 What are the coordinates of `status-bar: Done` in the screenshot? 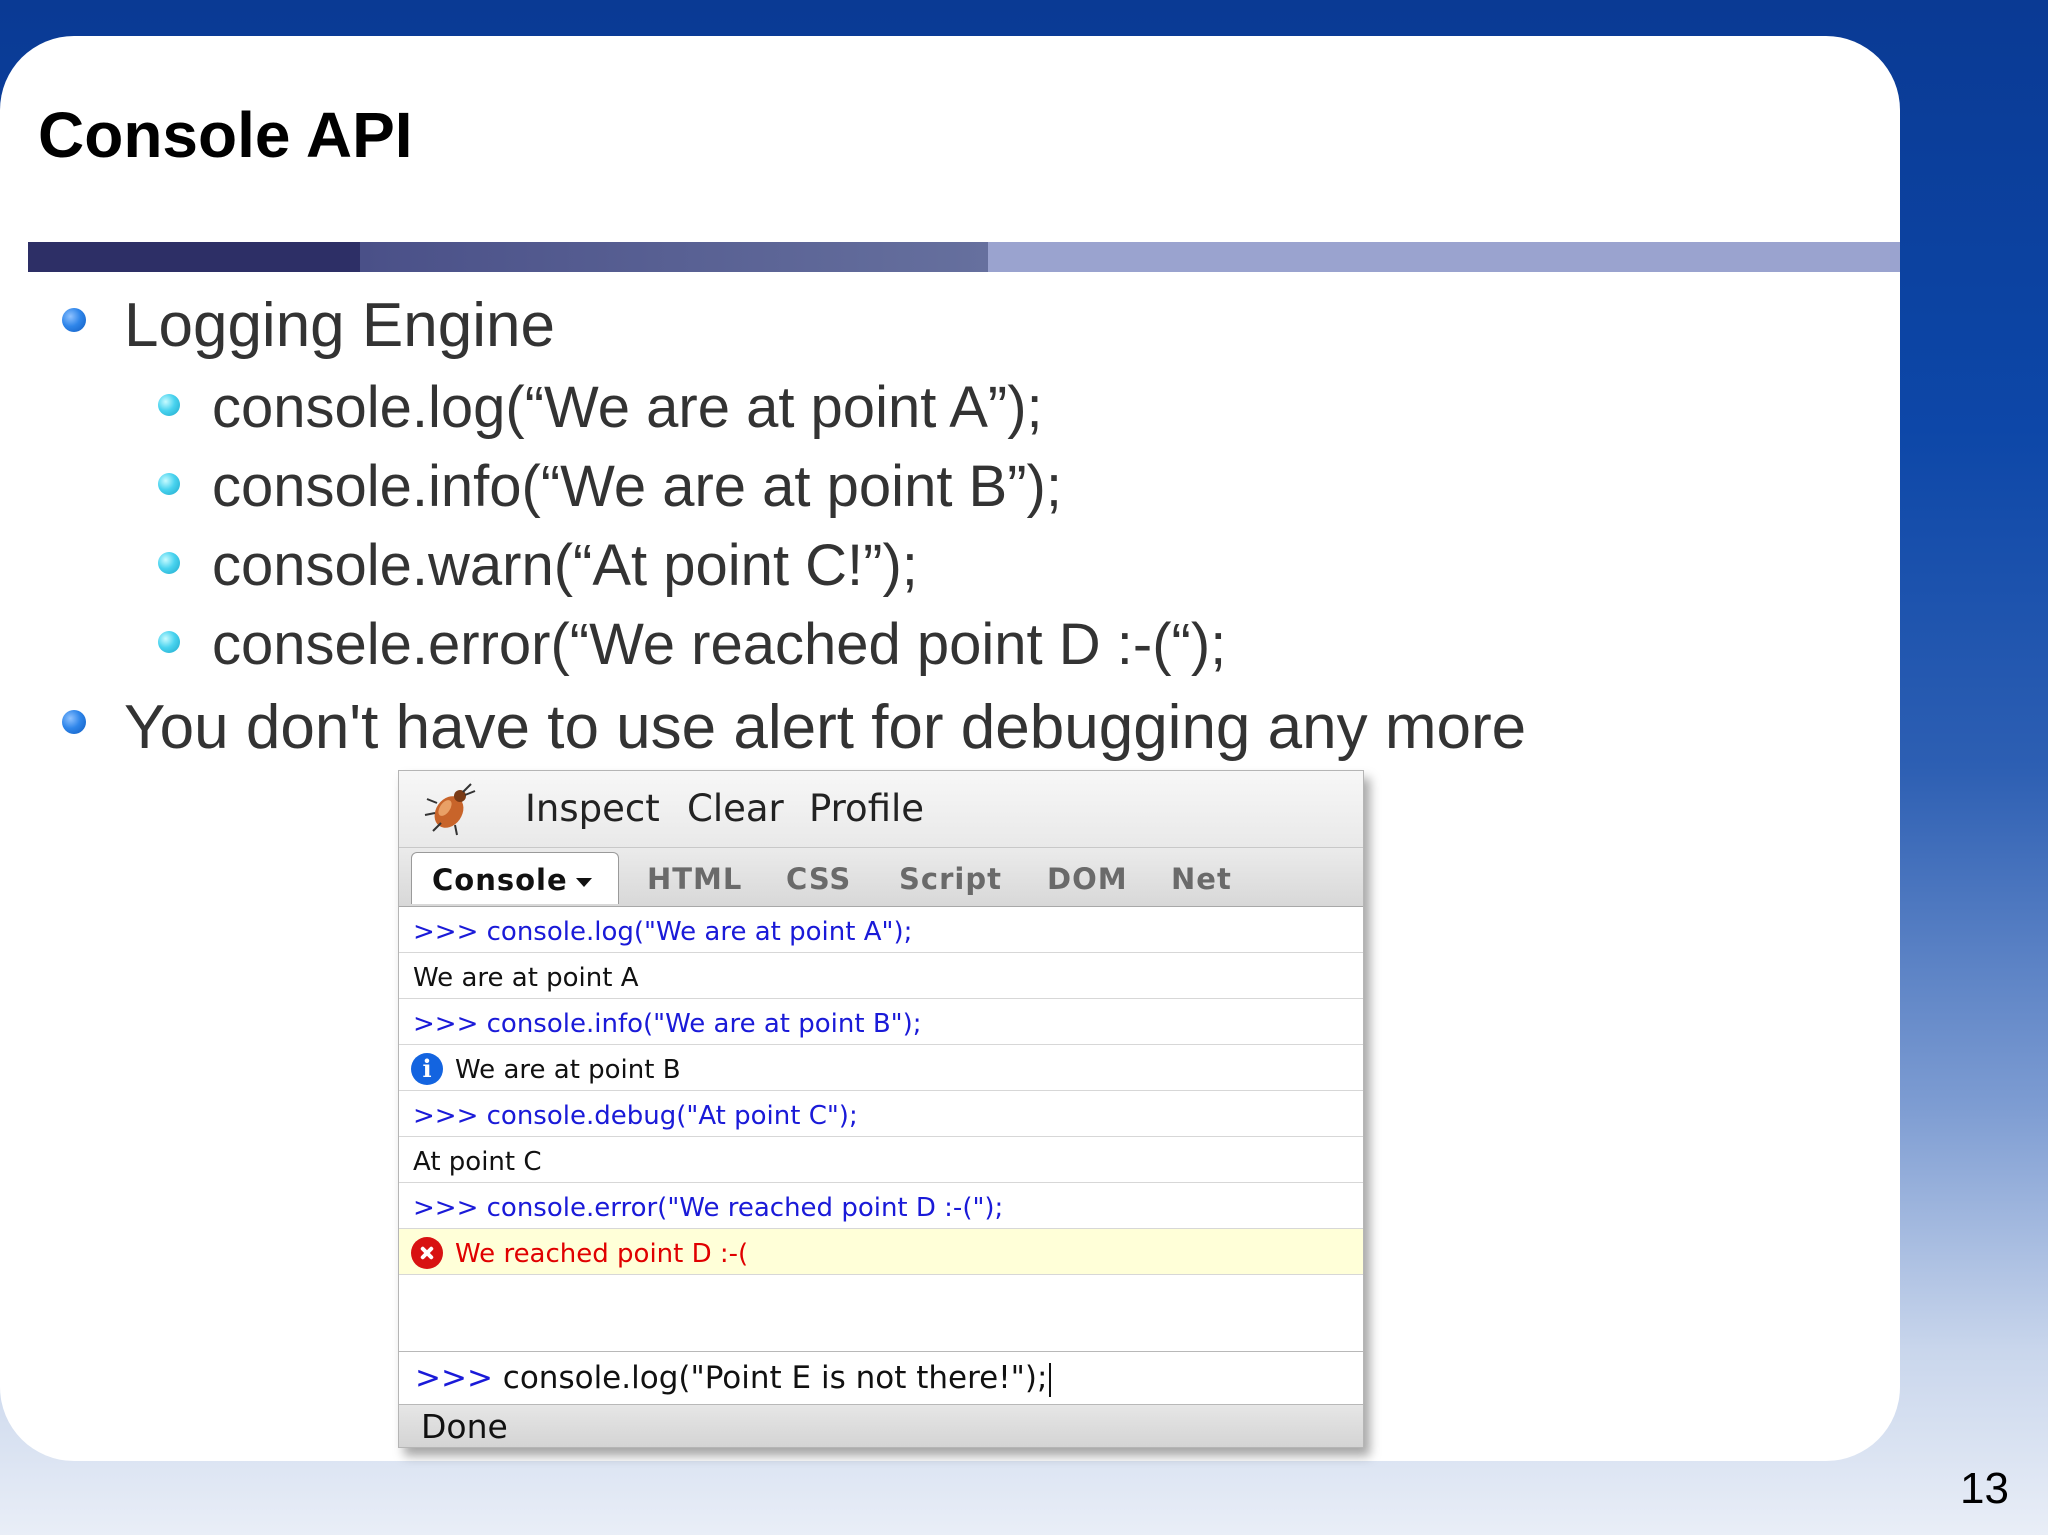 It's located at (881, 1426).